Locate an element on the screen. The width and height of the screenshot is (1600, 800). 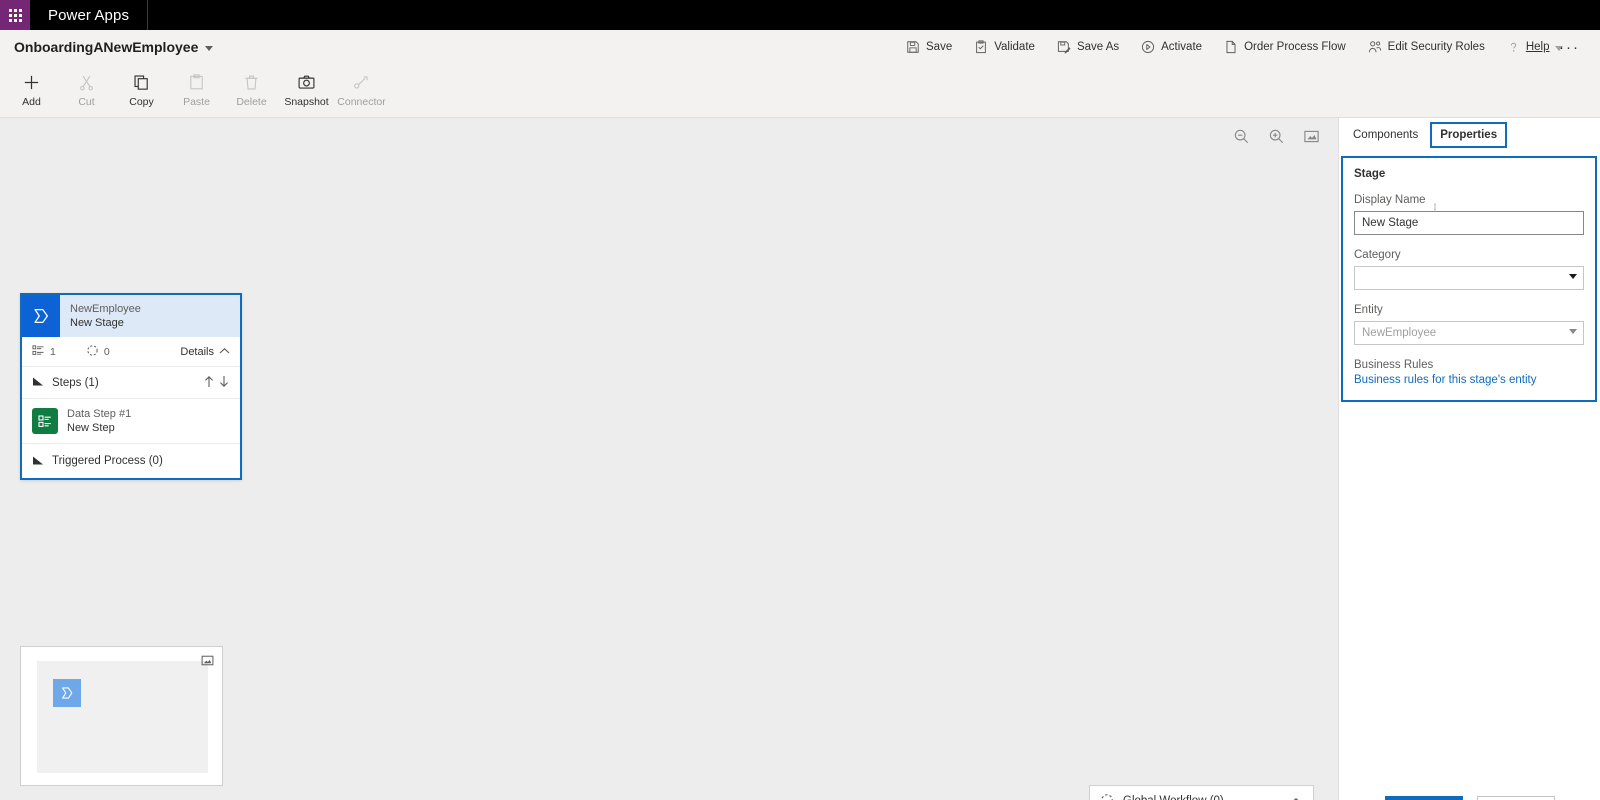
overflow-menu-button: ··· is located at coordinates (1569, 47).